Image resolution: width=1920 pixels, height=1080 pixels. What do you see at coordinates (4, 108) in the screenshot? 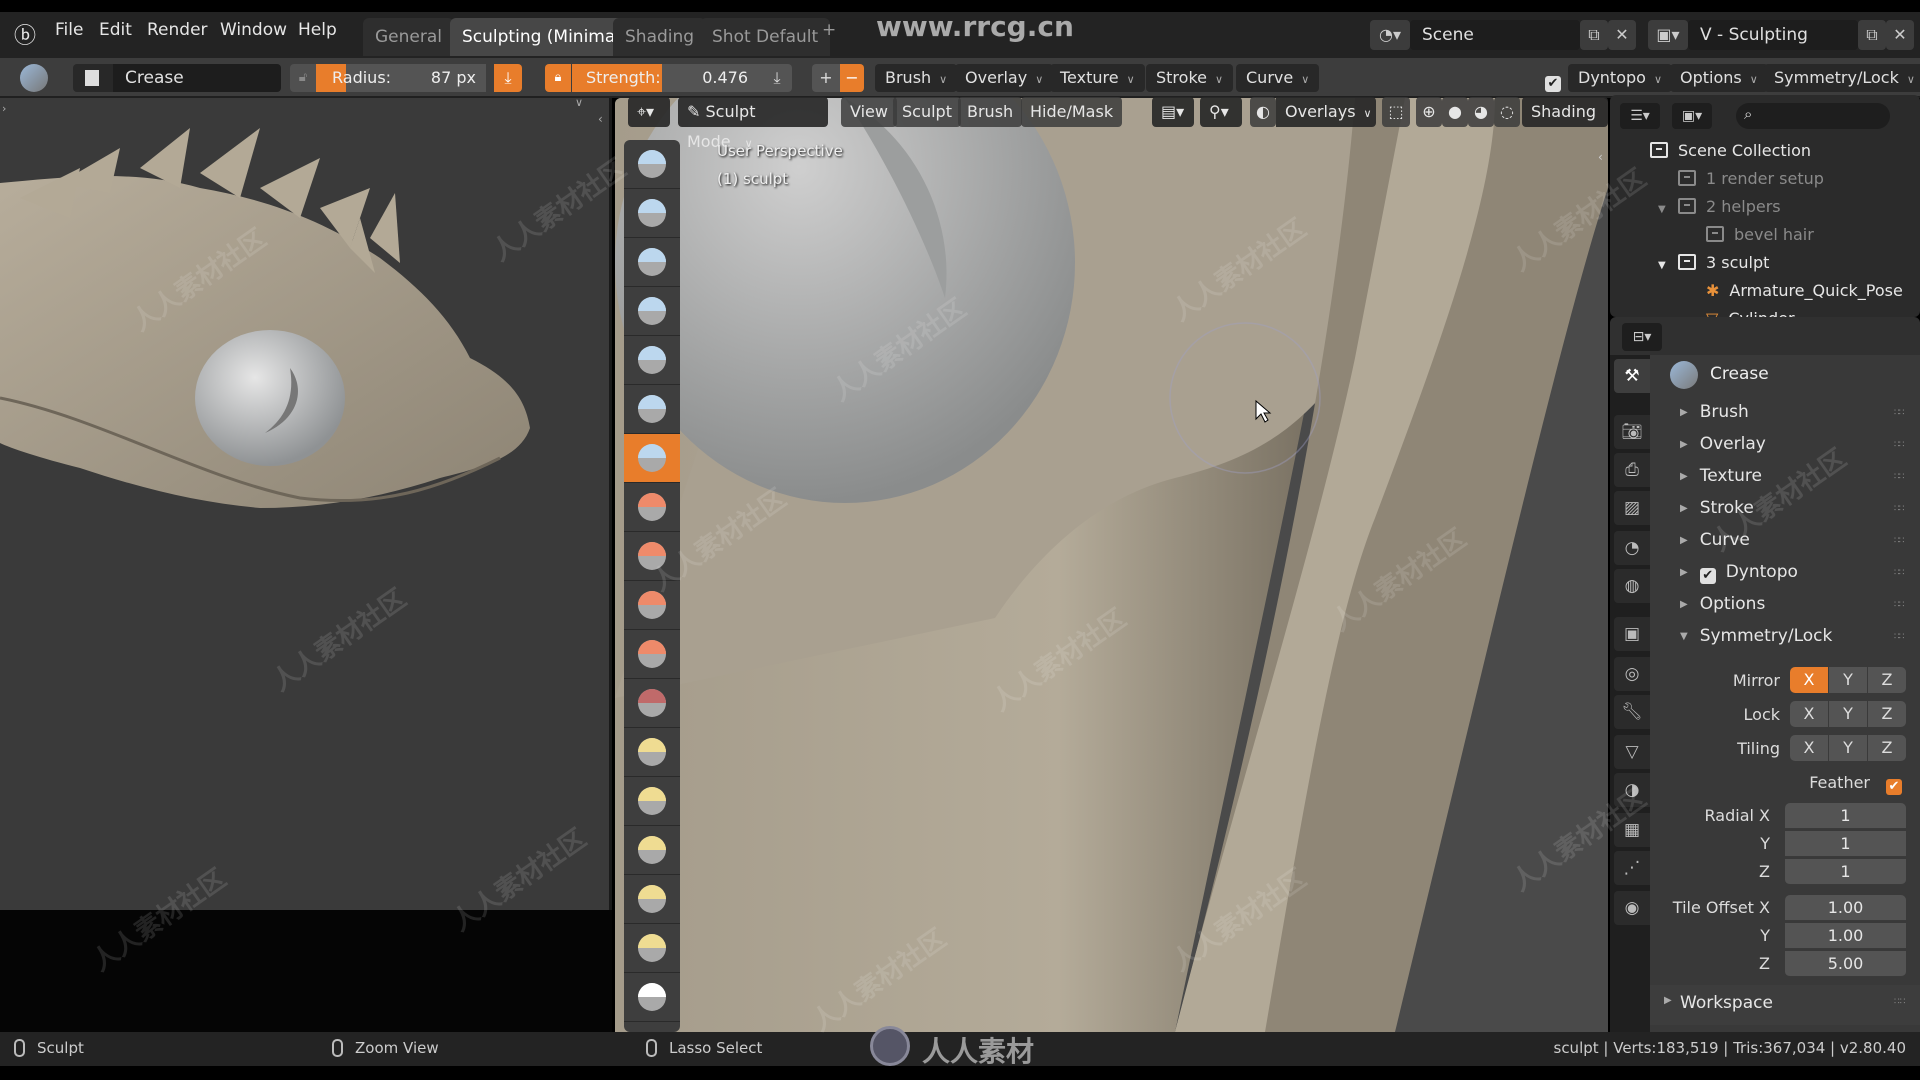
I see `expand-toolbar-icon: ›` at bounding box center [4, 108].